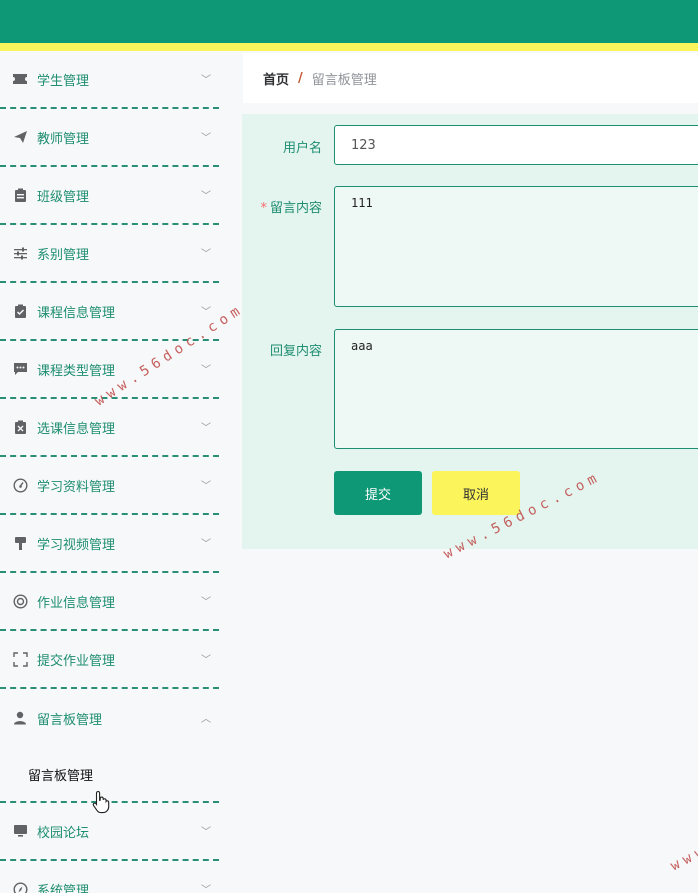 Image resolution: width=698 pixels, height=893 pixels. I want to click on sidebar-item-label: 教师管理, so click(63, 139).